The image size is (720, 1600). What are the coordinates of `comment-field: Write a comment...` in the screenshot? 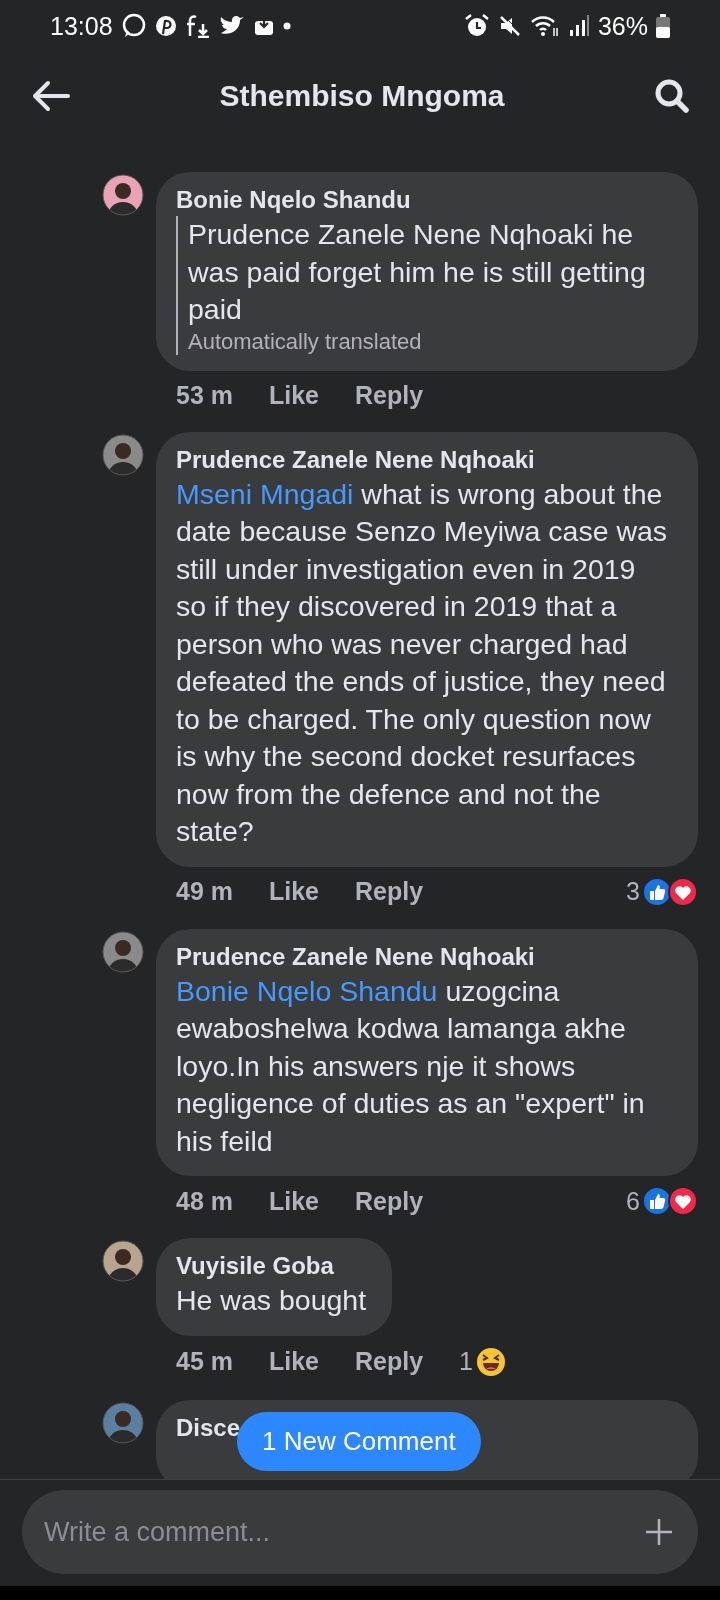 It's located at (360, 1532).